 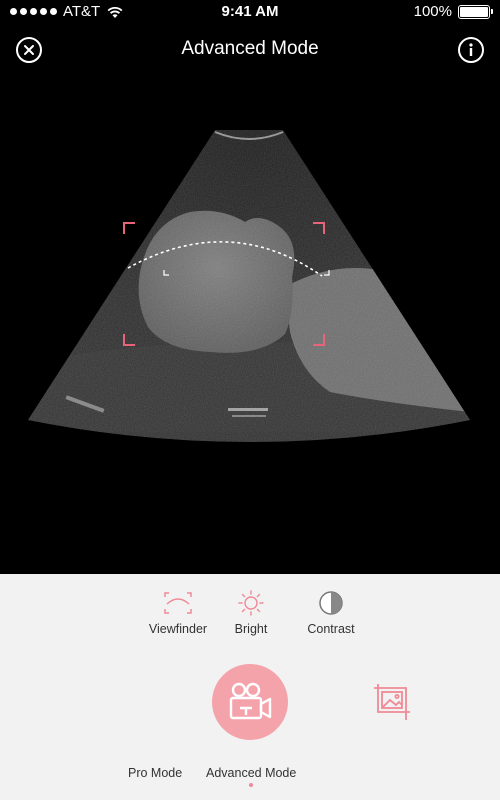 I want to click on battery-icon, so click(x=475, y=11).